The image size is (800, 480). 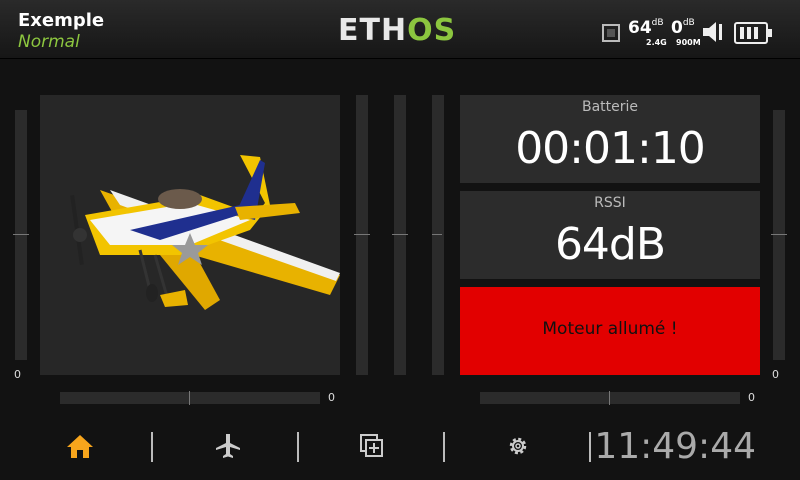 I want to click on clock: 11:49:44, so click(x=675, y=446).